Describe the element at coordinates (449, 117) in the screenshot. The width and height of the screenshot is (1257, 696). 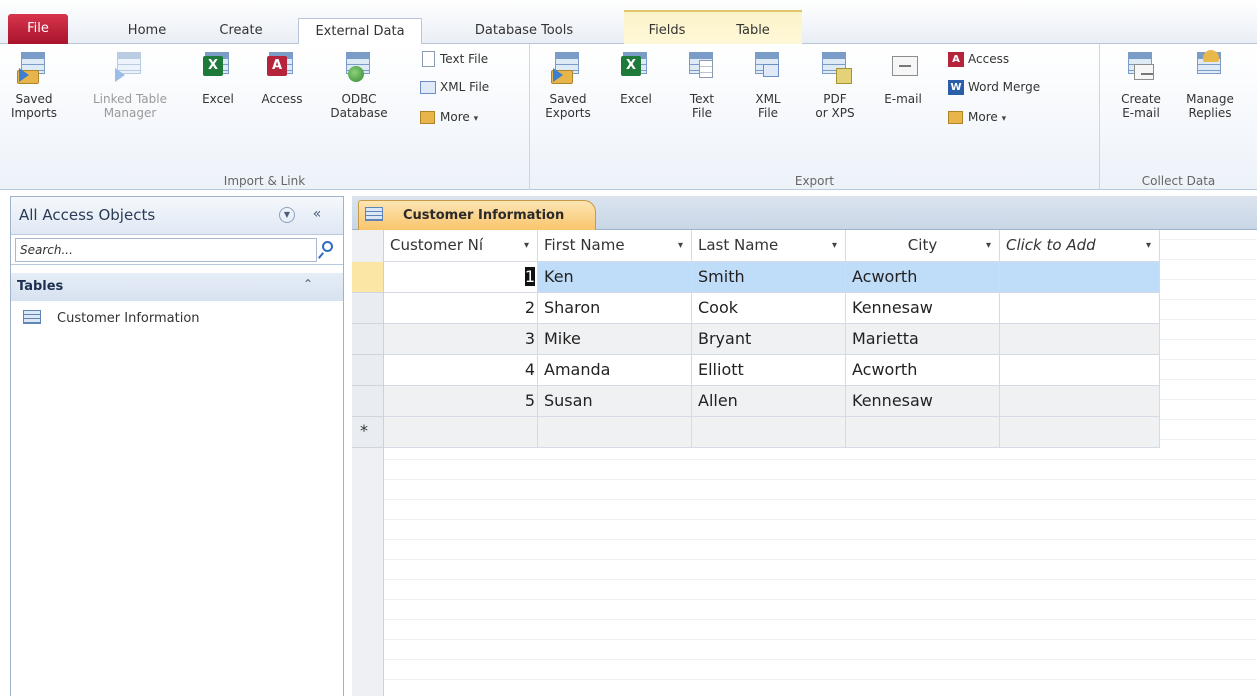
I see `import-more-button: More ▾` at that location.